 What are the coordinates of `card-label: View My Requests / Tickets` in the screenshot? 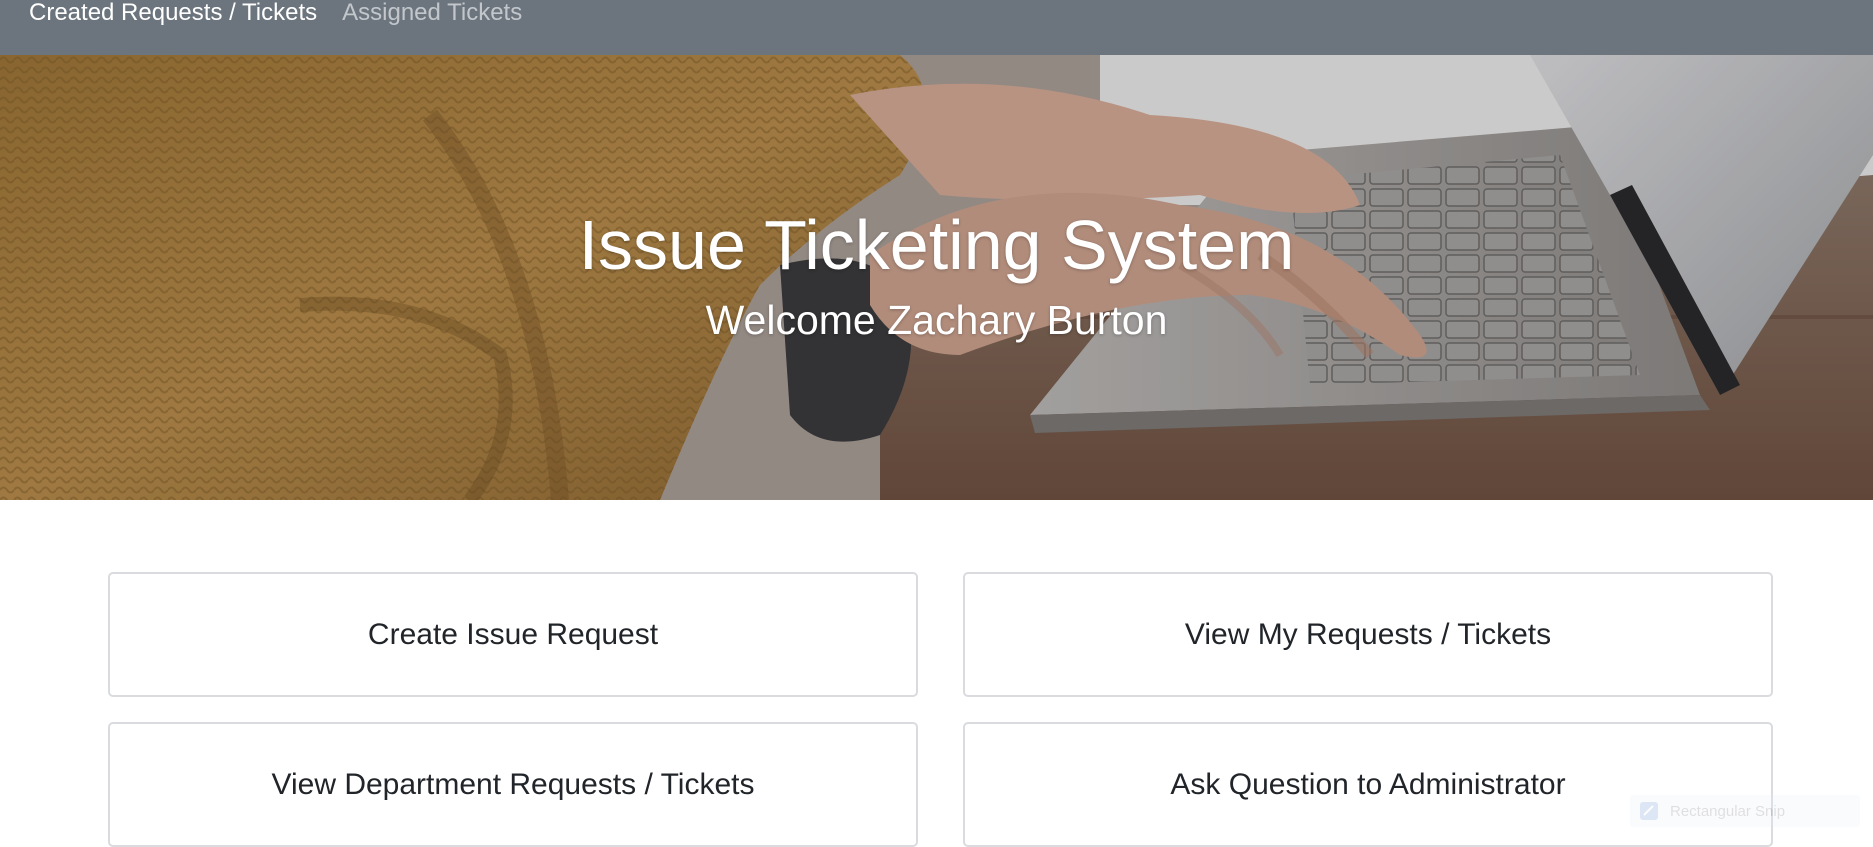 It's located at (1368, 634).